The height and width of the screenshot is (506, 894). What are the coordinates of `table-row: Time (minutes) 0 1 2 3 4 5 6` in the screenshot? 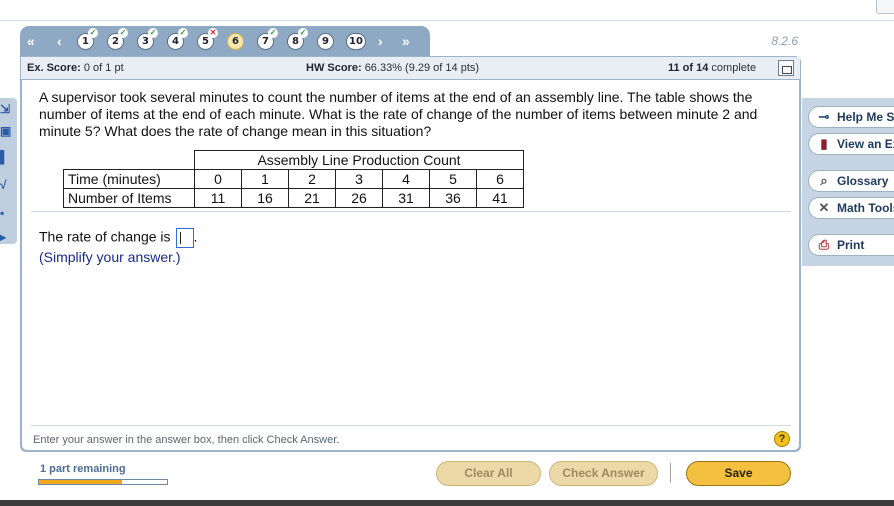 It's located at (293, 179).